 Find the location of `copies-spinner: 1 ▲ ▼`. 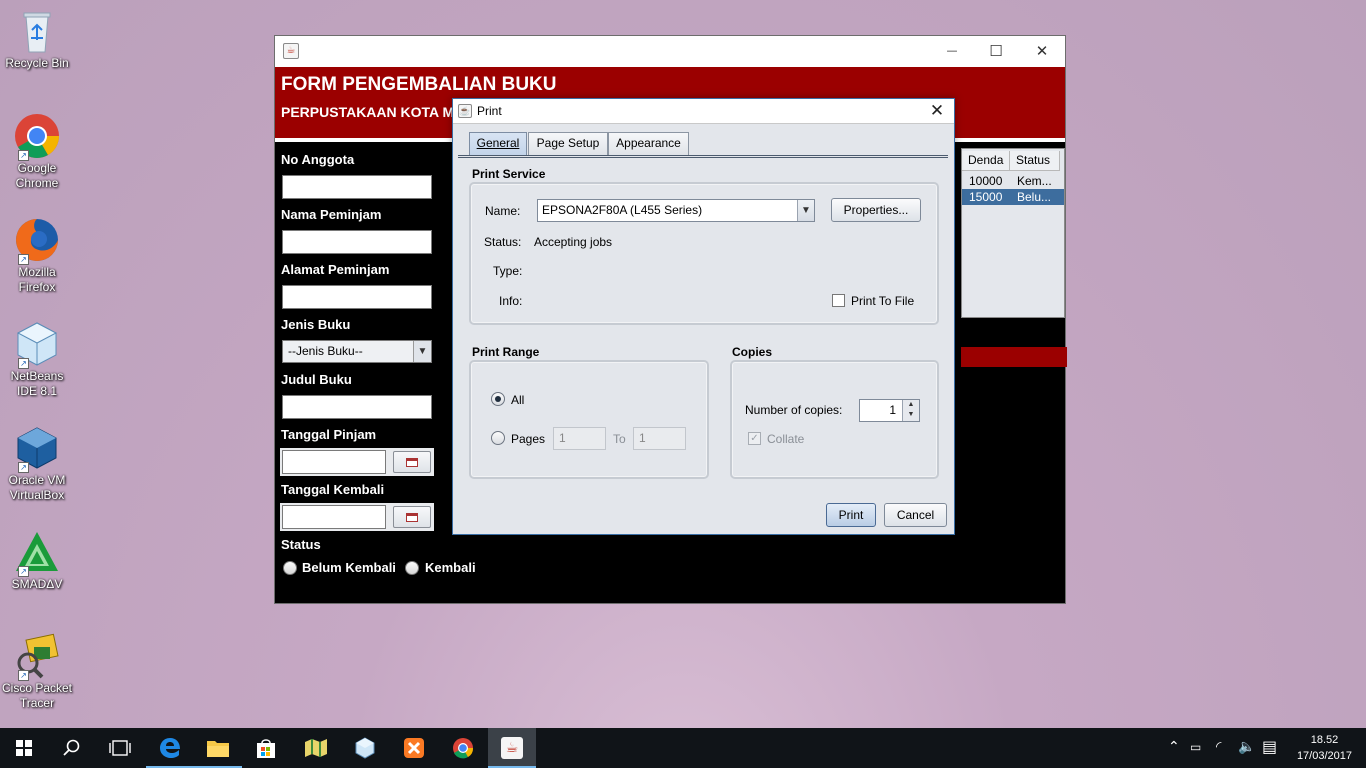

copies-spinner: 1 ▲ ▼ is located at coordinates (889, 410).